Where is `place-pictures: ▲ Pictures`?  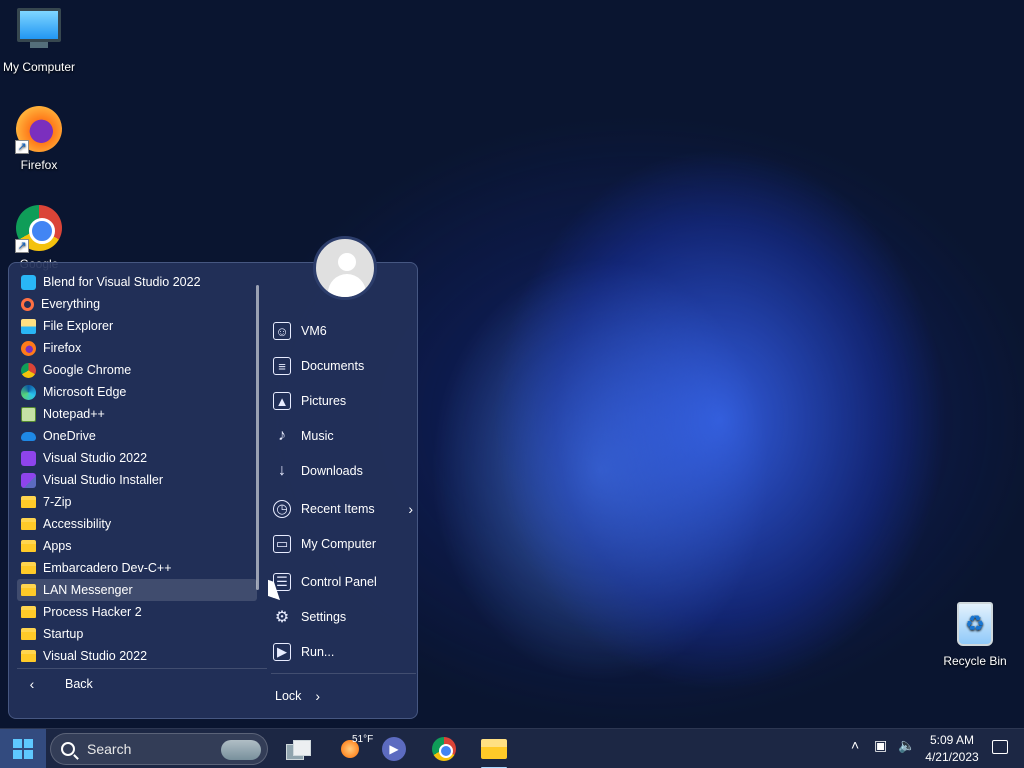
place-pictures: ▲ Pictures is located at coordinates (343, 401).